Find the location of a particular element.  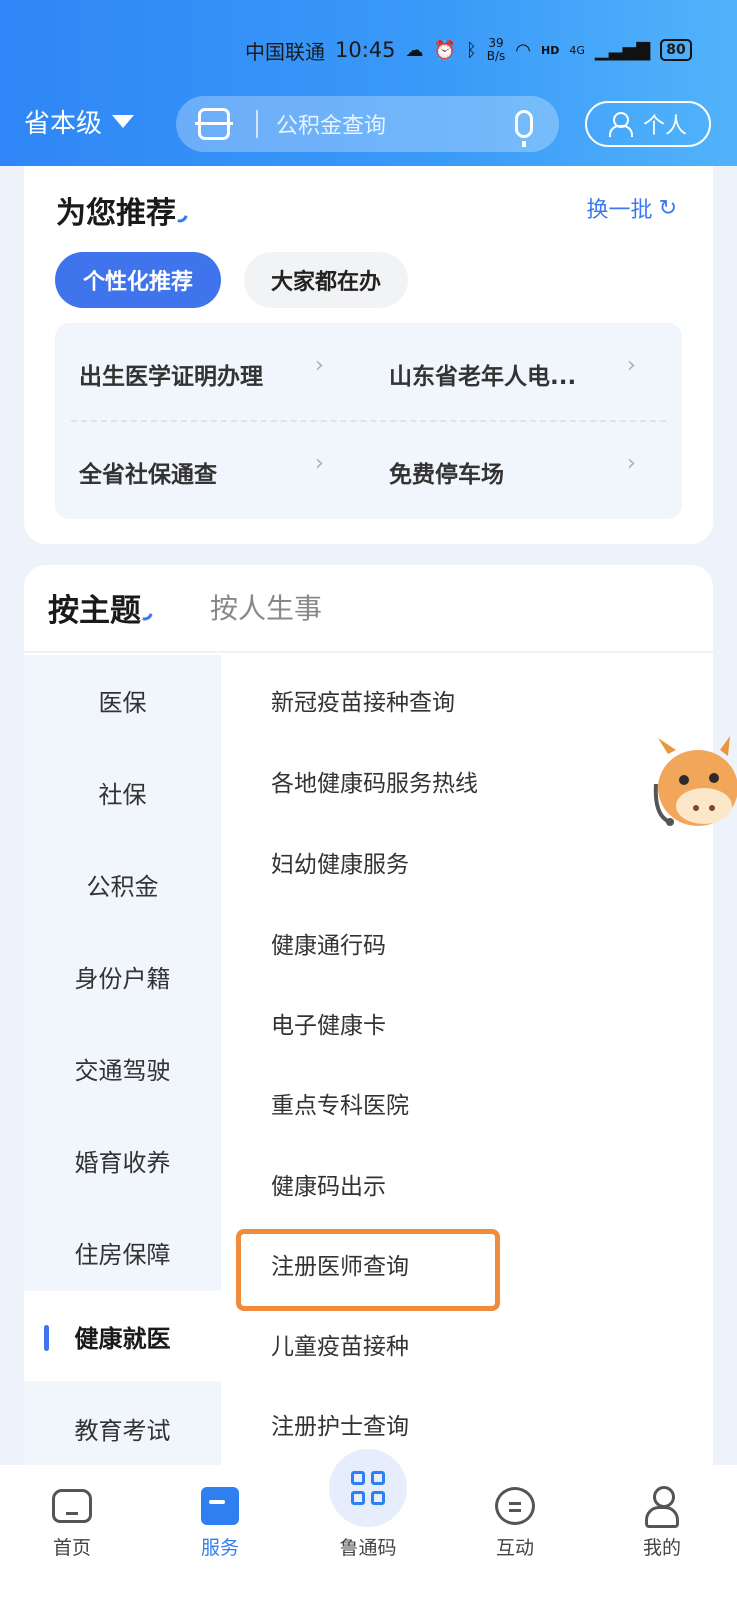

tab-by-theme: 按主题 is located at coordinates (100, 607).